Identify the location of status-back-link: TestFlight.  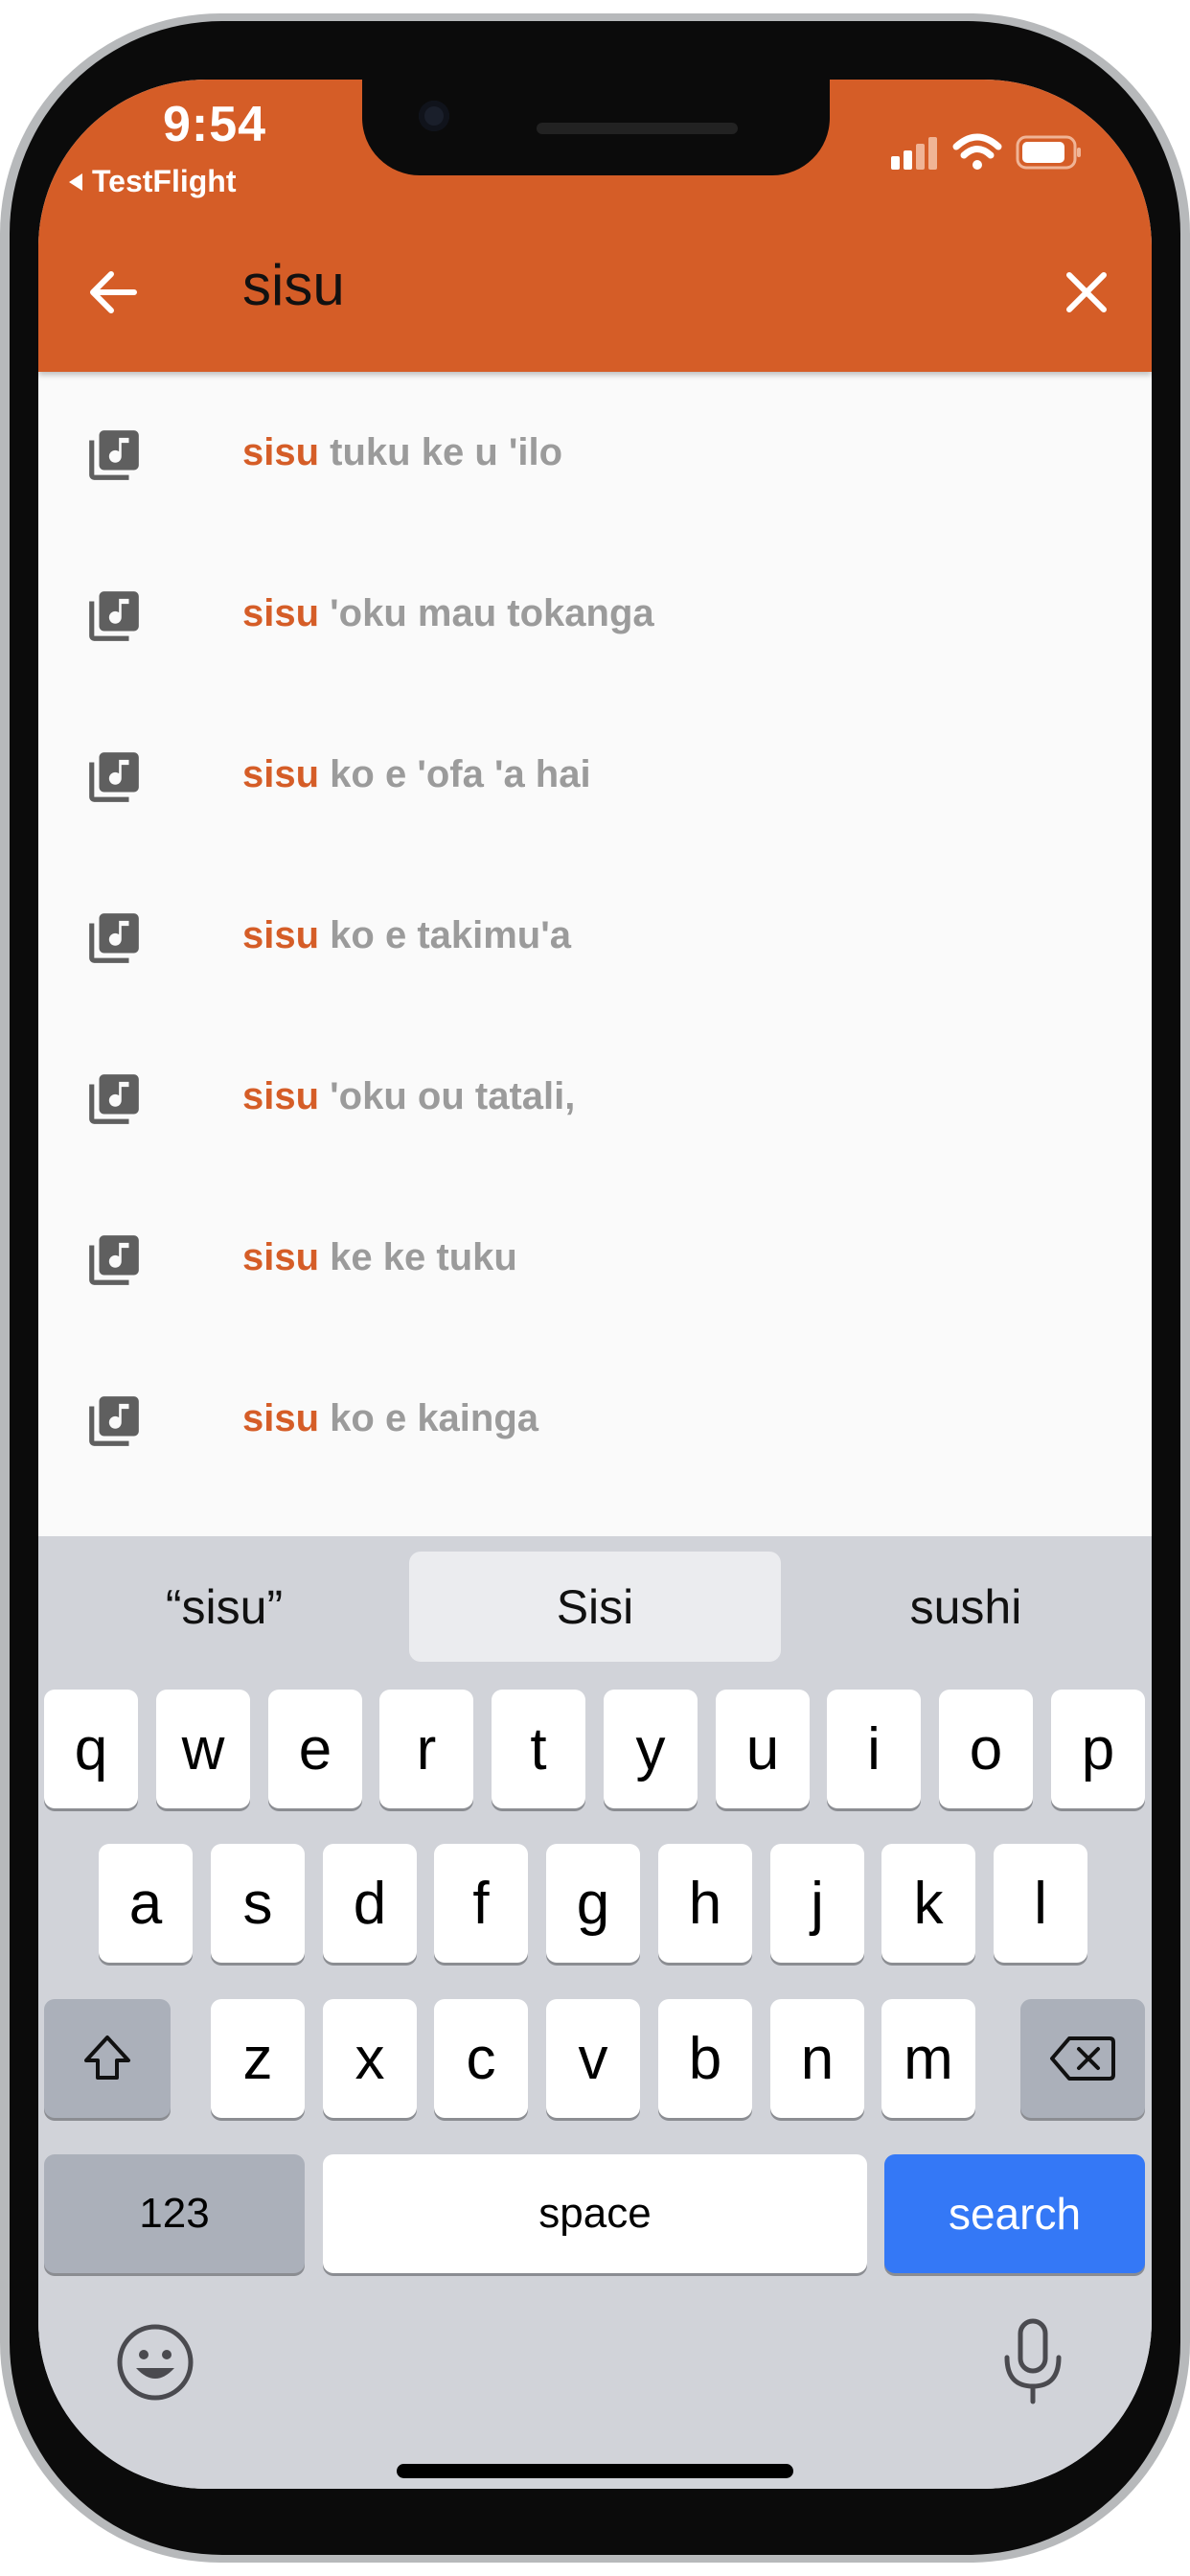
(153, 181).